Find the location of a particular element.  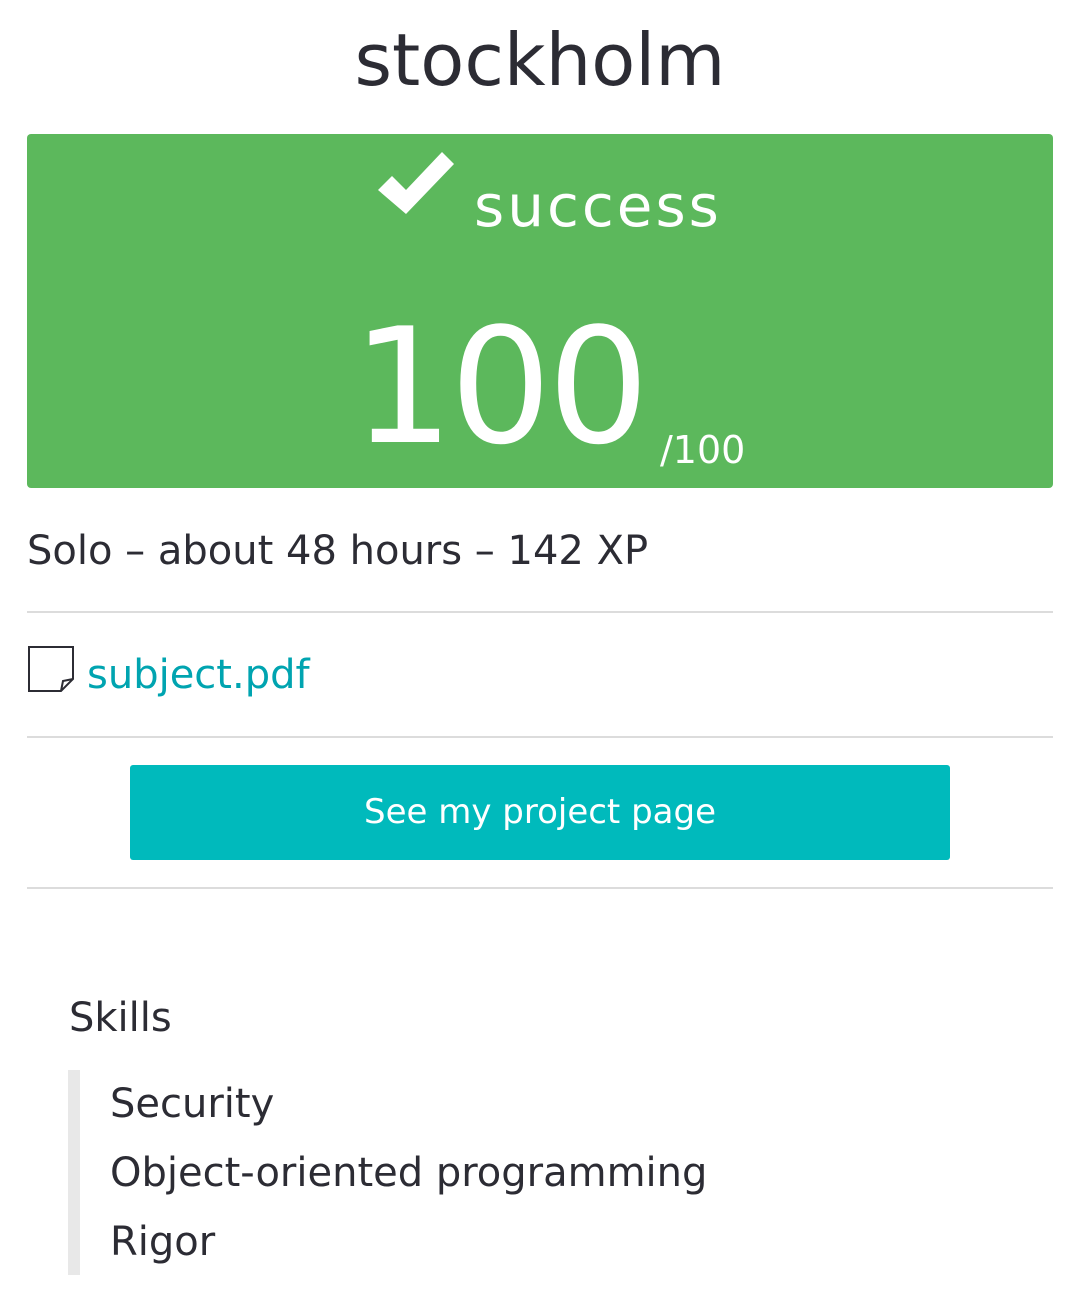

subject-pdf-link: subject.pdf is located at coordinates (198, 675).